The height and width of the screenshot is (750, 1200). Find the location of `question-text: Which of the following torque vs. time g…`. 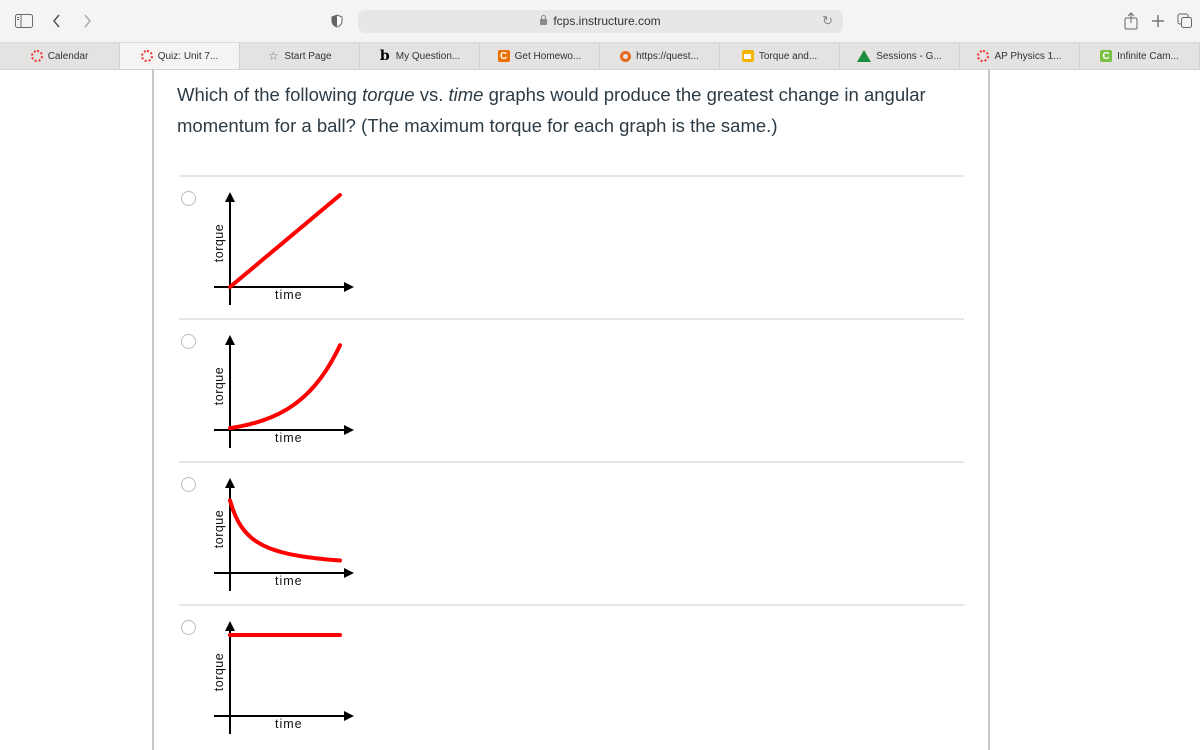

question-text: Which of the following torque vs. time g… is located at coordinates (567, 110).